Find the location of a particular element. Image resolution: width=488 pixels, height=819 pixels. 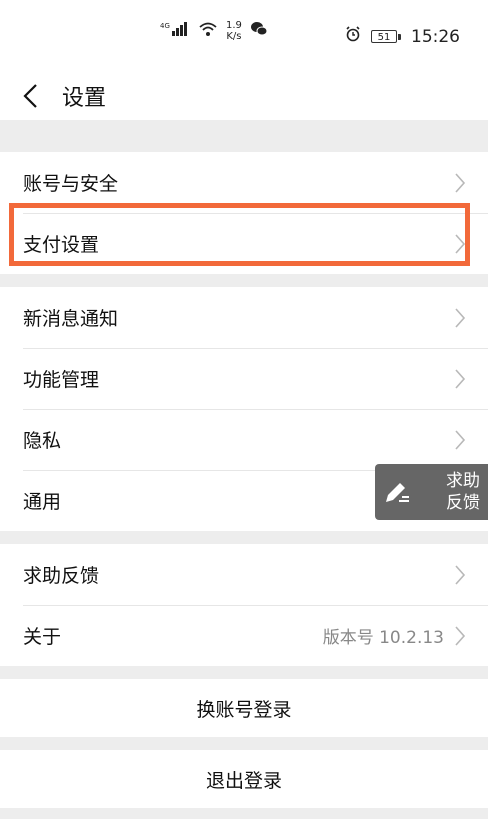

chevron-left-icon is located at coordinates (30, 96).